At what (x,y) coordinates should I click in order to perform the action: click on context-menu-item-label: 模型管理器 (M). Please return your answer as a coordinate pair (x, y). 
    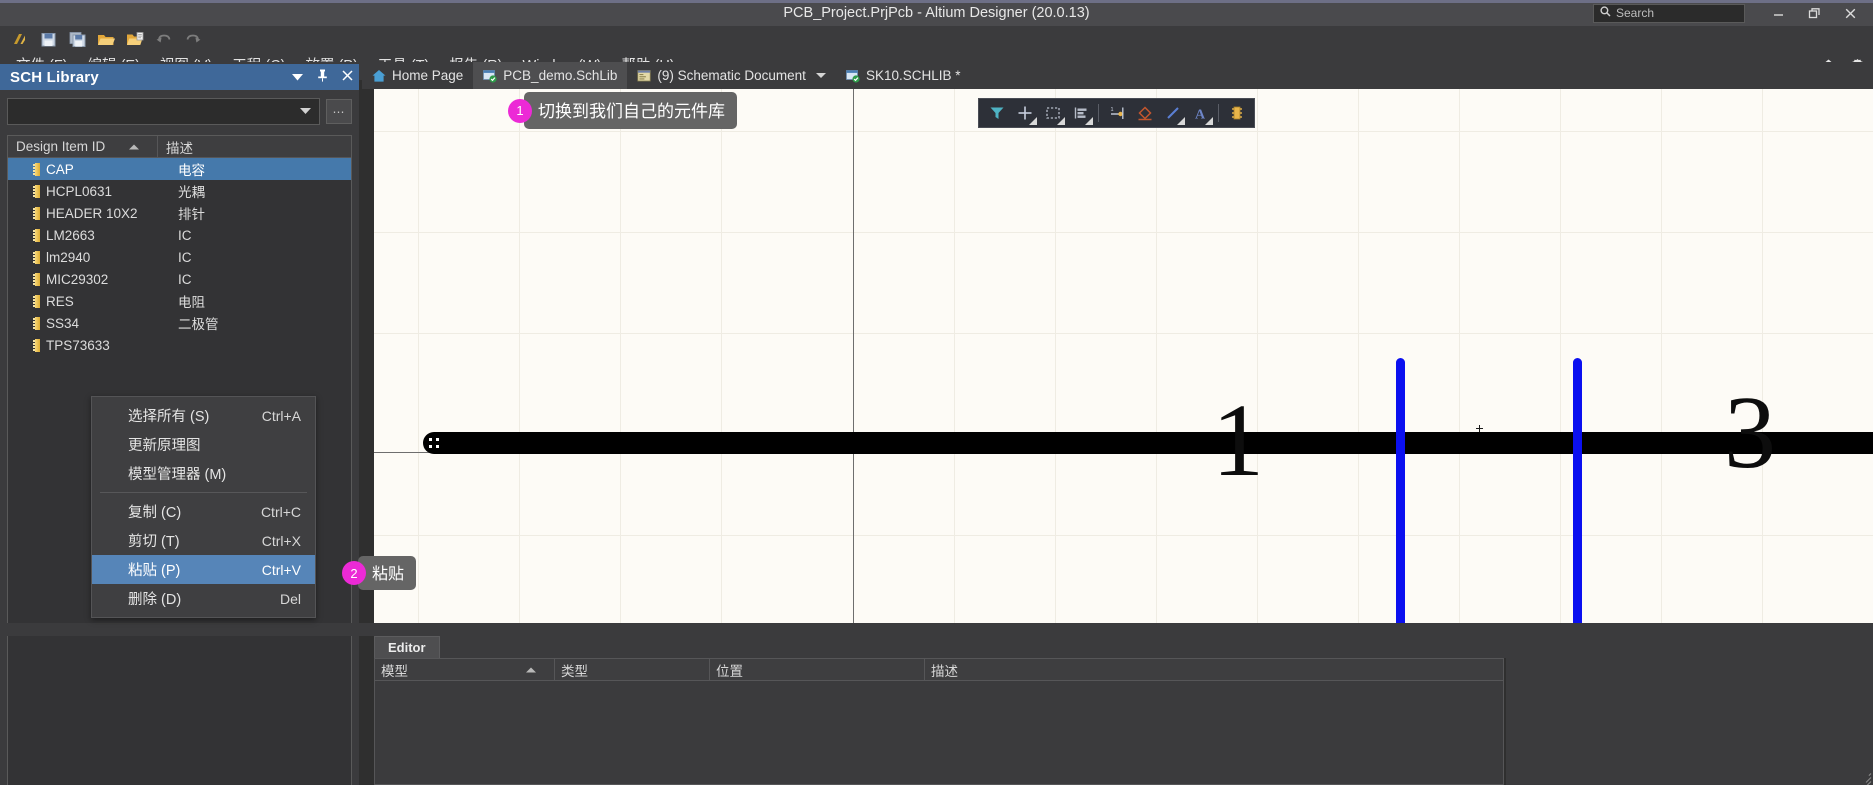
    Looking at the image, I should click on (177, 475).